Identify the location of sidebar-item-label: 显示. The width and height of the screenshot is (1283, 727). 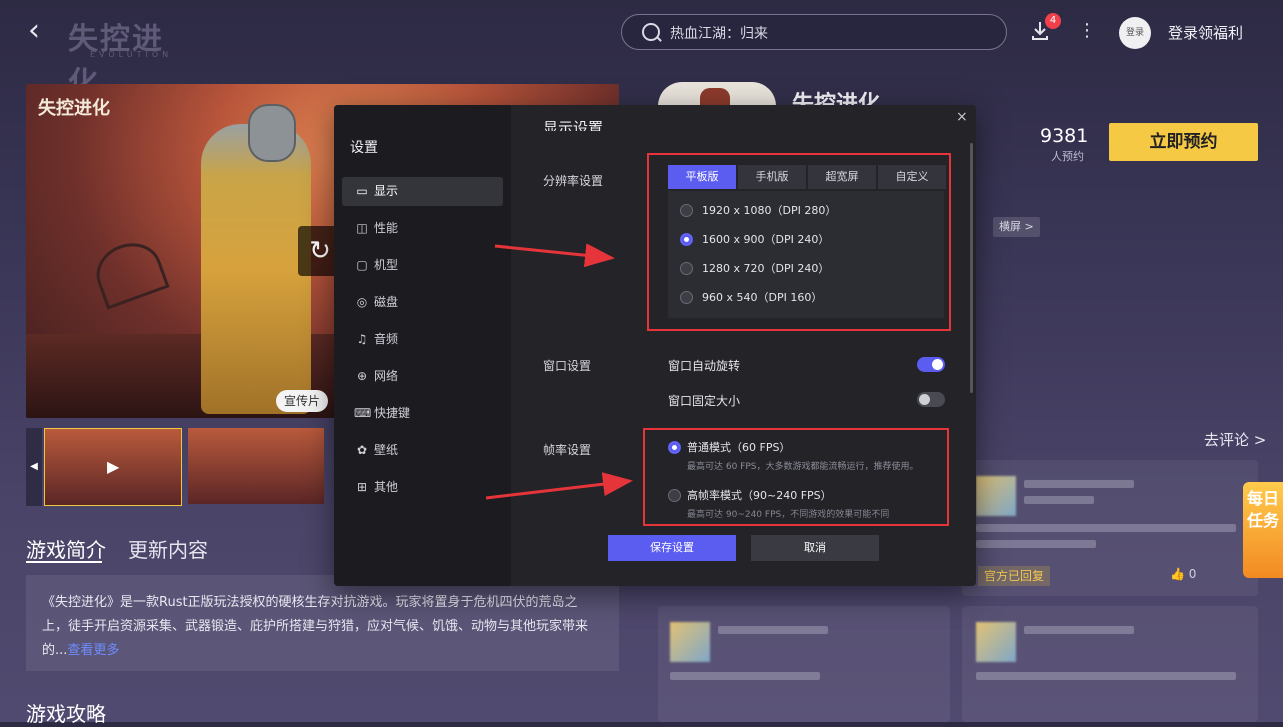
(386, 191).